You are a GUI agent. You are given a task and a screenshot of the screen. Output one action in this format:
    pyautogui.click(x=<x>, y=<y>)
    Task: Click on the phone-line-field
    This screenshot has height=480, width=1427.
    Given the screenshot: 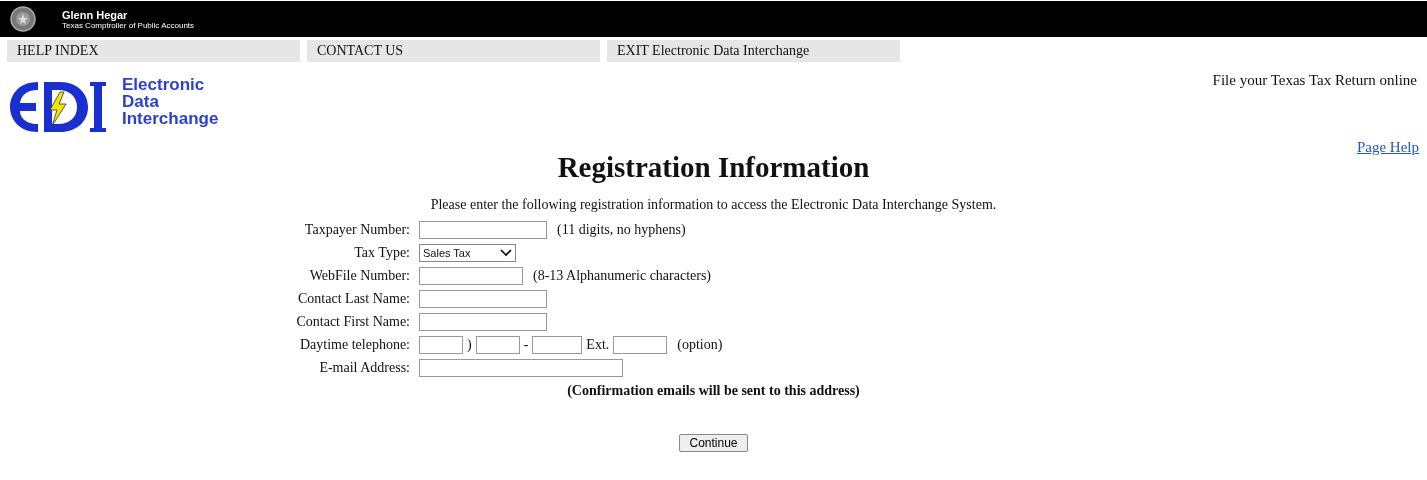 What is the action you would take?
    pyautogui.click(x=557, y=345)
    